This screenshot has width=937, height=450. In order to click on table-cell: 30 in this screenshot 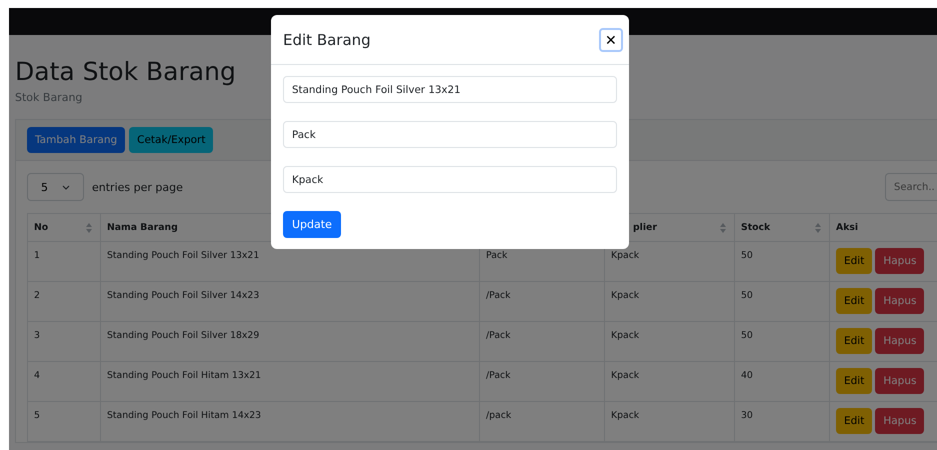, I will do `click(782, 422)`.